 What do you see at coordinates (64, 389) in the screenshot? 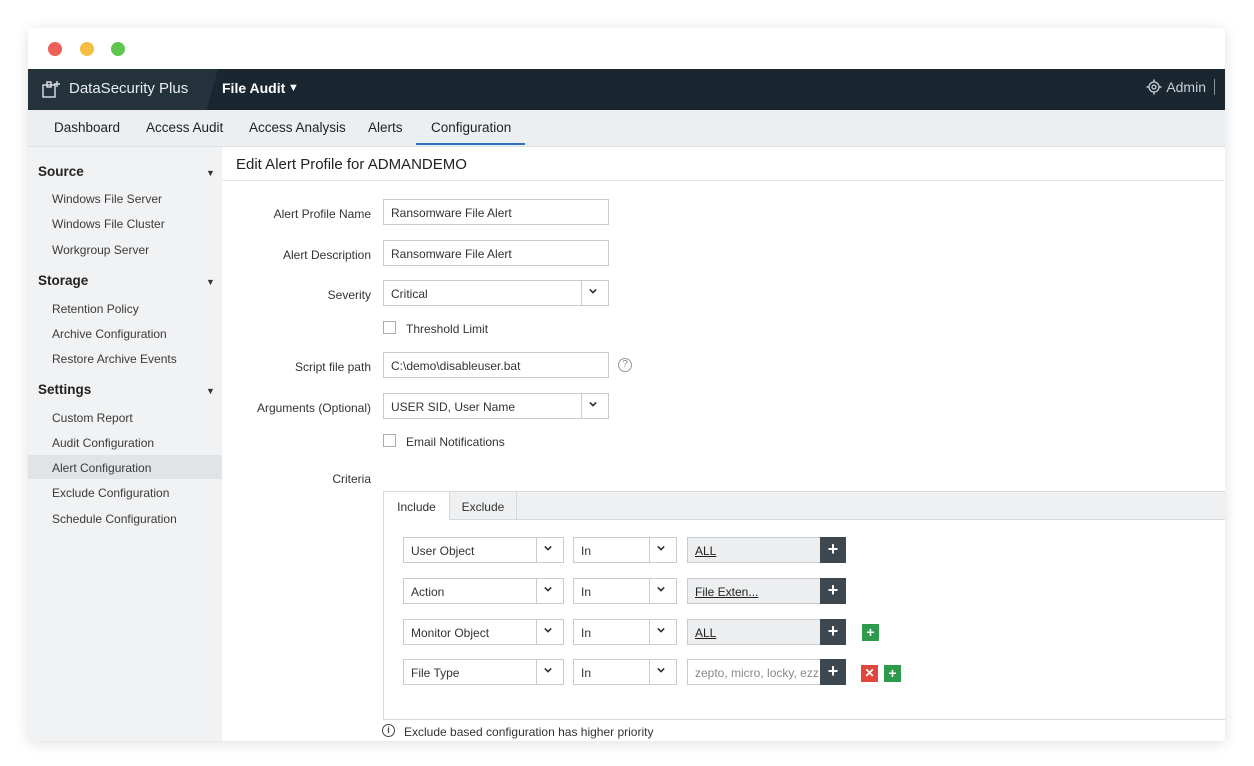
I see `sidebar-section-settings: Settings` at bounding box center [64, 389].